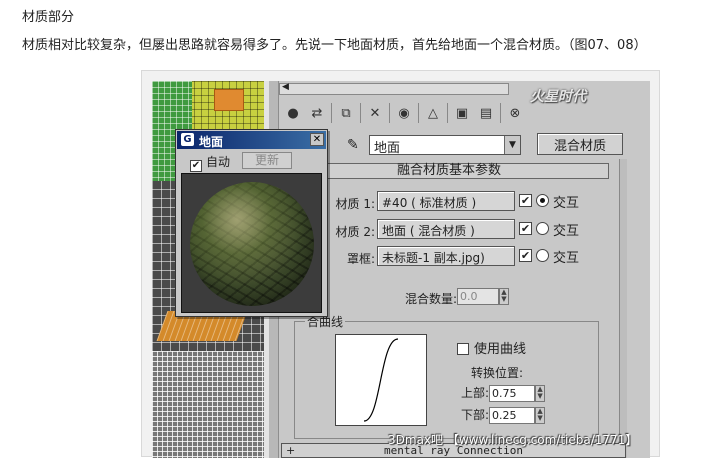 The width and height of the screenshot is (709, 458). I want to click on mix-amount-spinner-arrows: ▲ ▼, so click(504, 296).